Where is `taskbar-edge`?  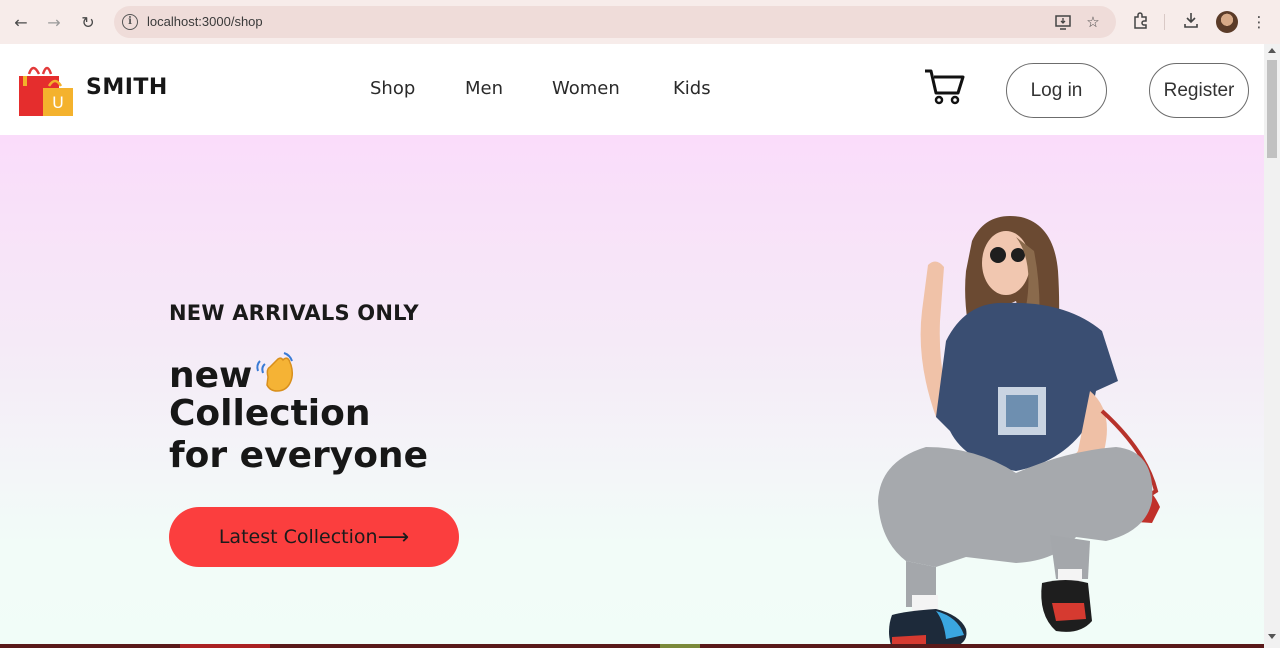
taskbar-edge is located at coordinates (632, 646).